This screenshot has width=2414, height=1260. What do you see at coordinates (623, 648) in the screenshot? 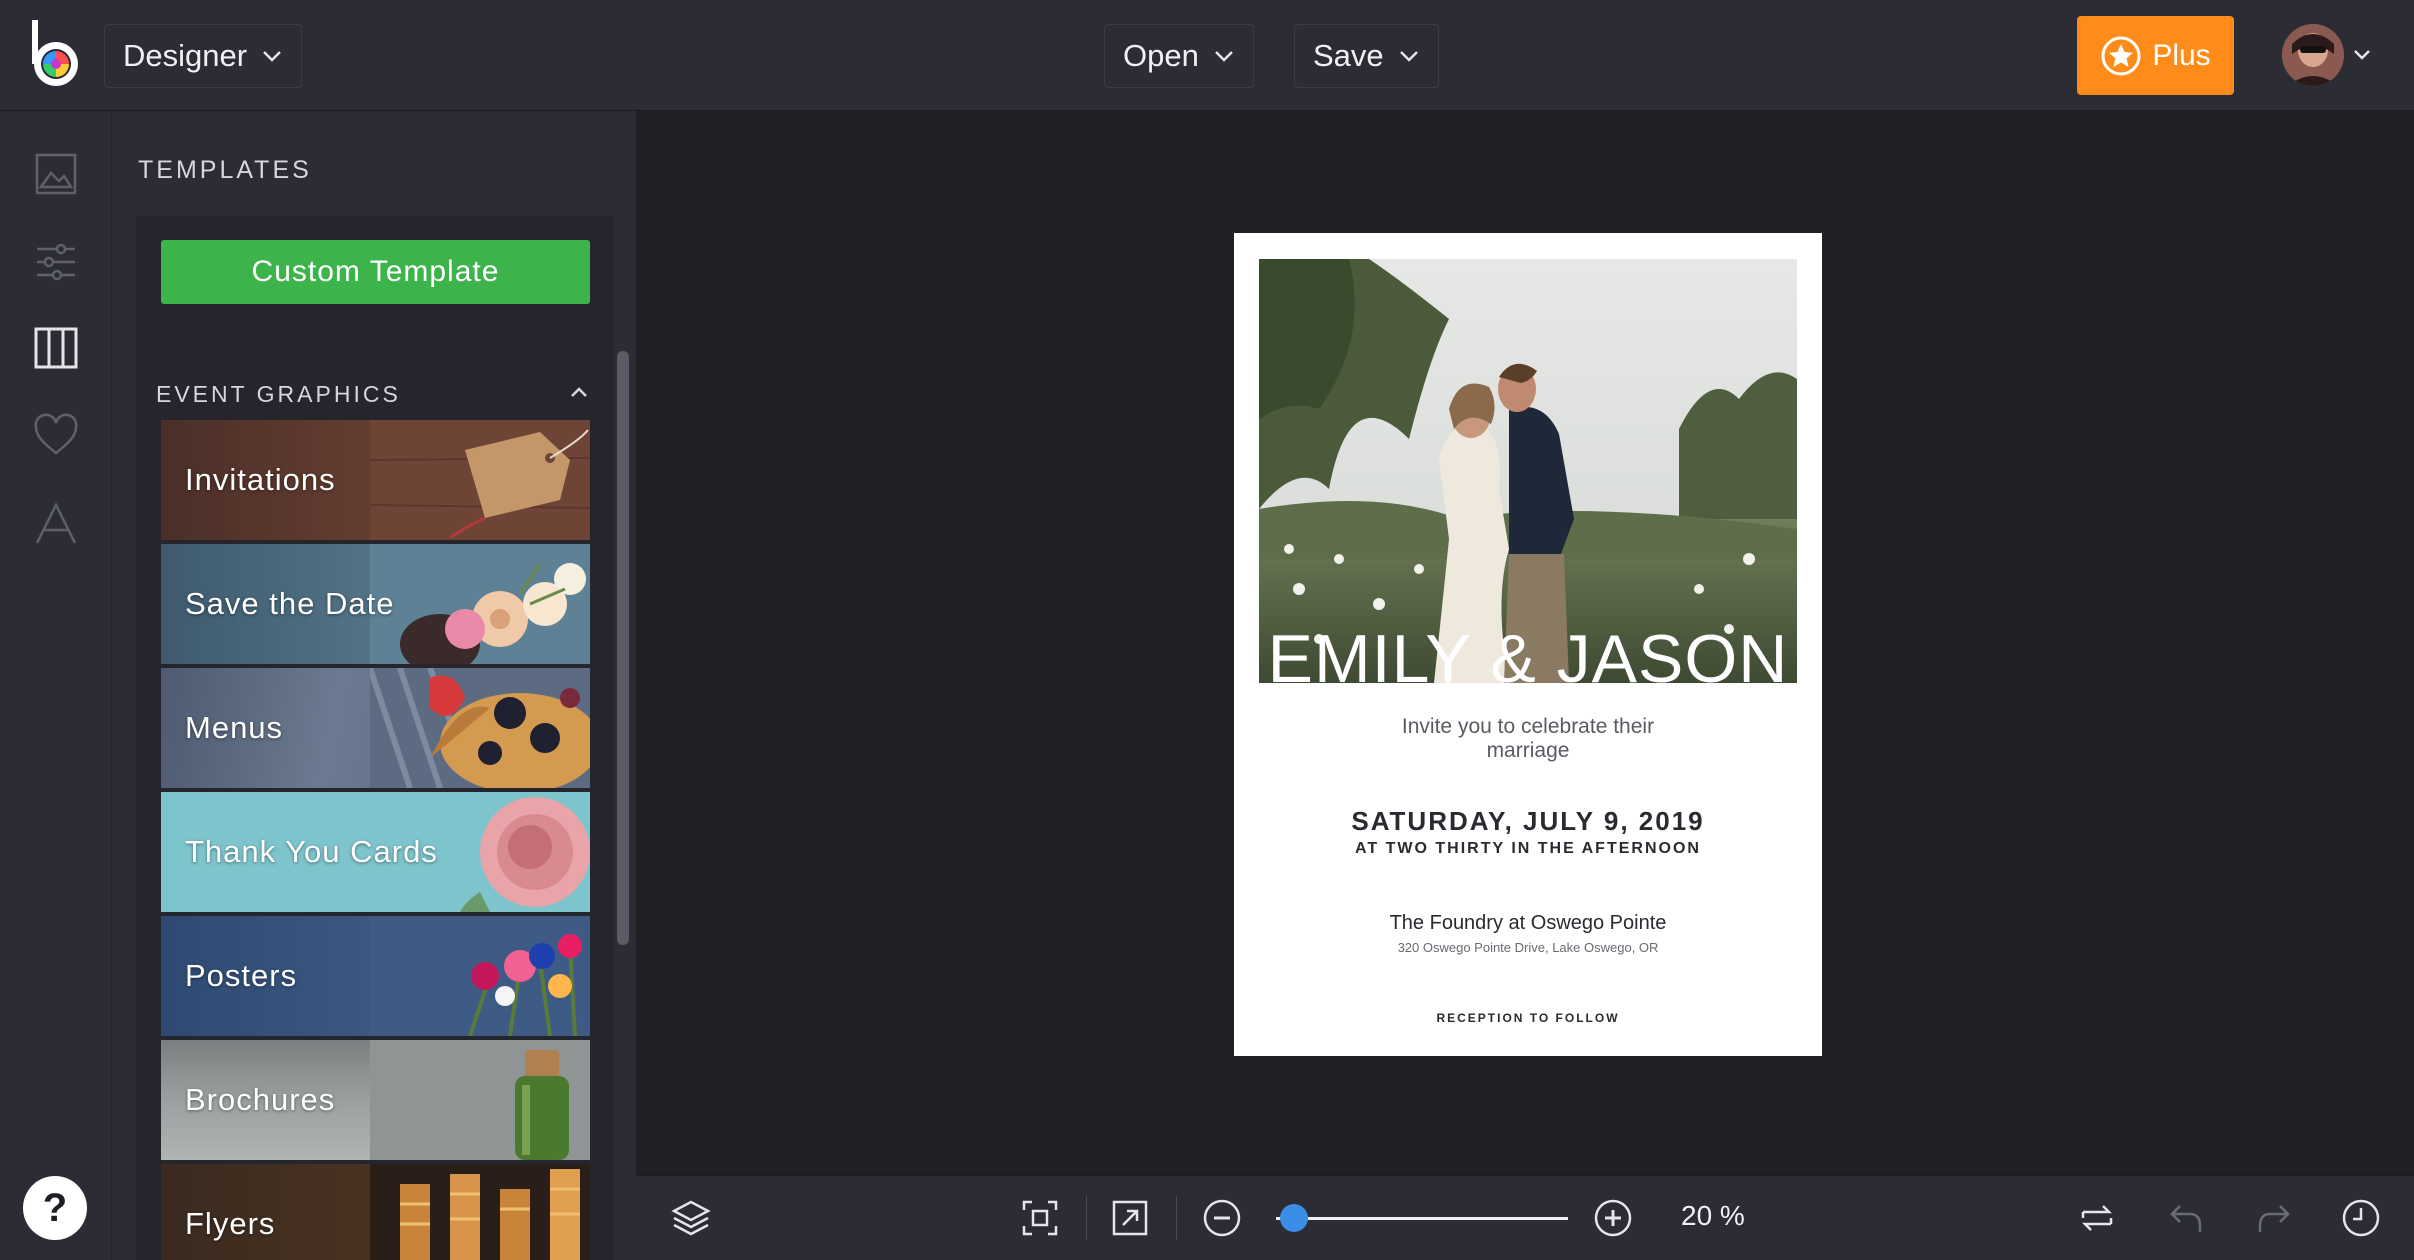
I see `panel-scrollbar` at bounding box center [623, 648].